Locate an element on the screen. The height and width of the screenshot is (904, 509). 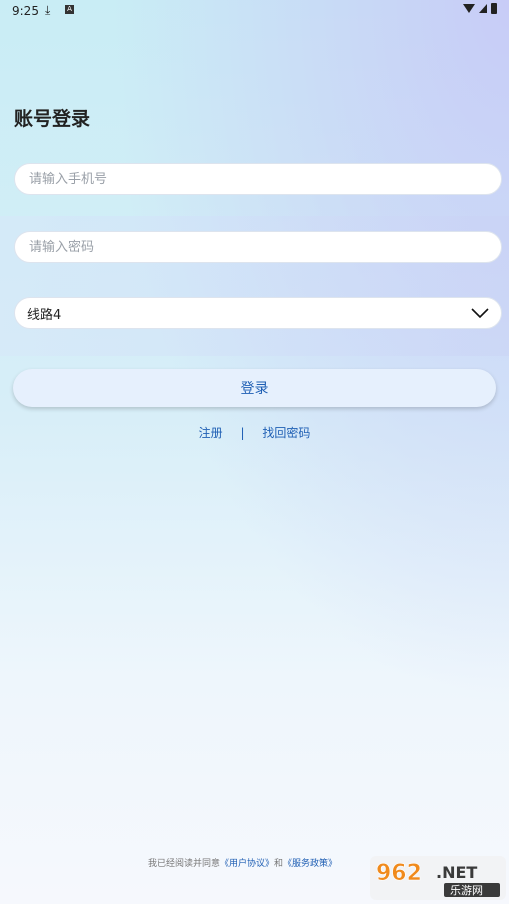
phone-input is located at coordinates (258, 179).